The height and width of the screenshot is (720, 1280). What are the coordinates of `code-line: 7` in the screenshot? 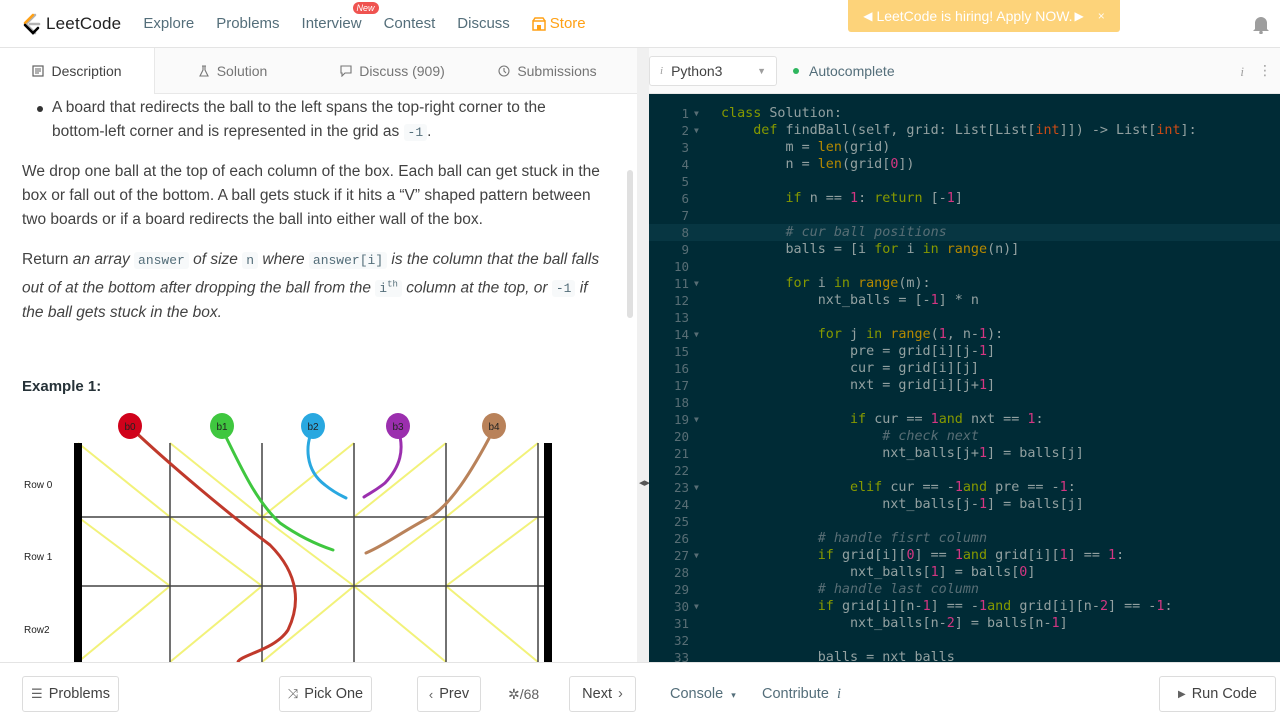 It's located at (964, 215).